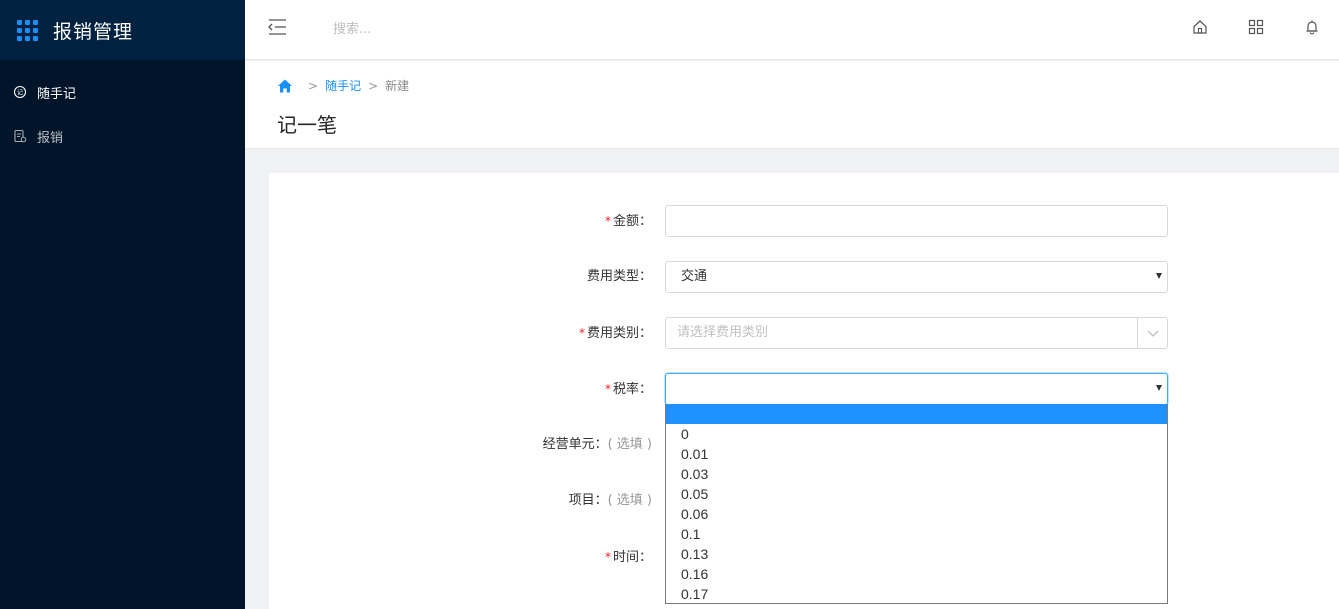  What do you see at coordinates (20, 136) in the screenshot?
I see `document-icon` at bounding box center [20, 136].